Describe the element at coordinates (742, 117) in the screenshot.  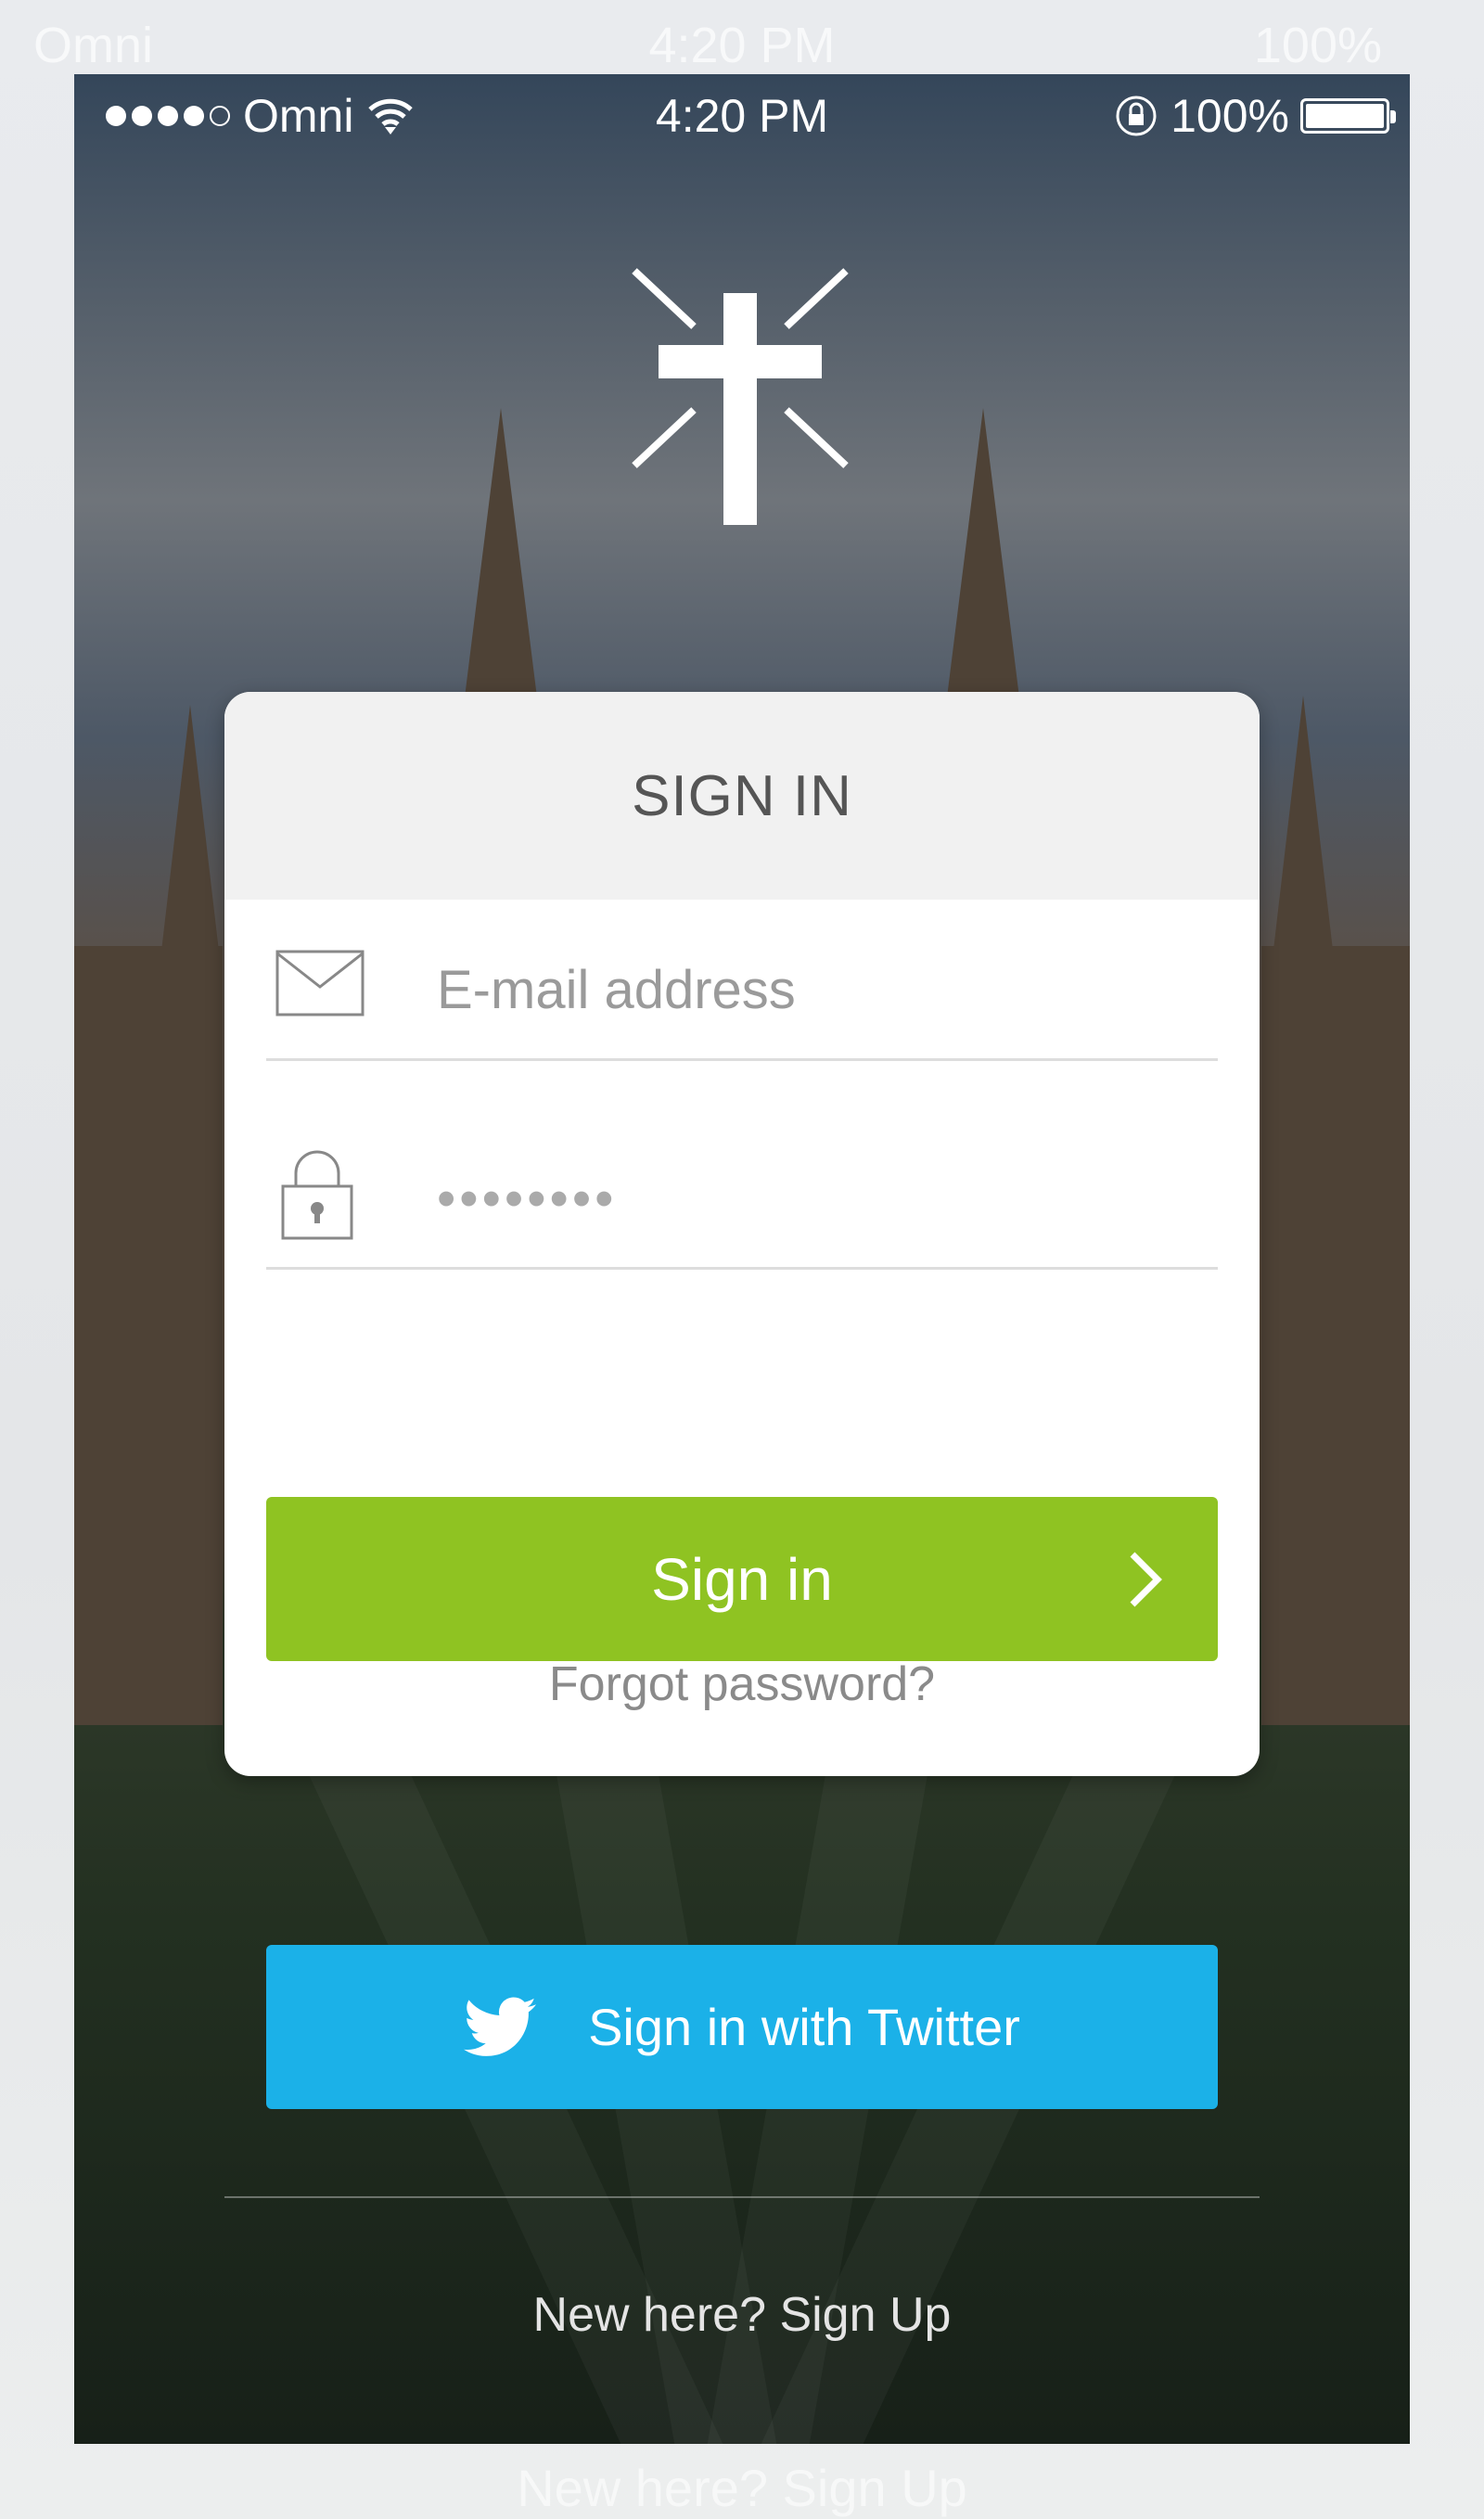
I see `status-bar: Omni 4:20 PM 100%` at that location.